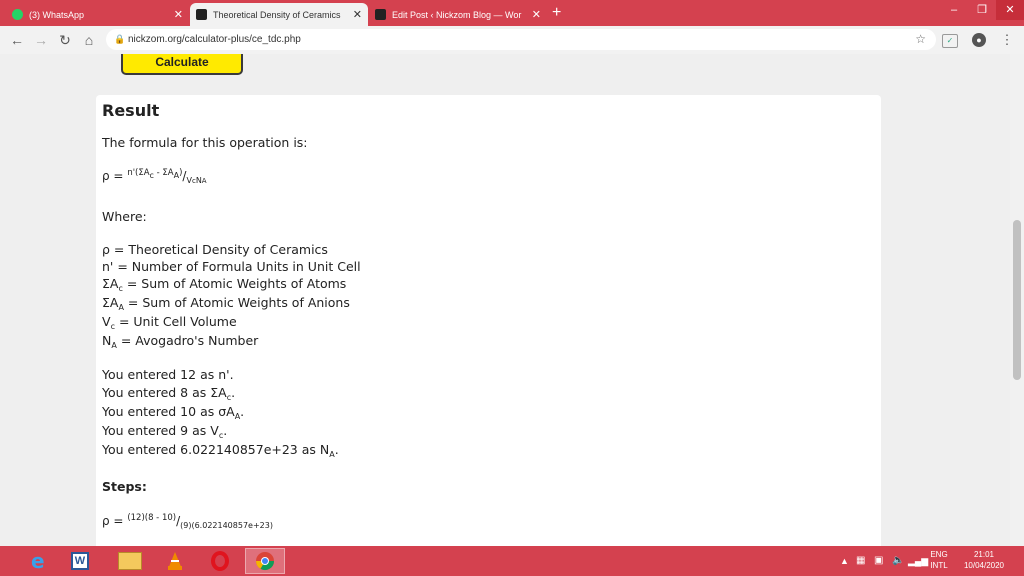  What do you see at coordinates (979, 40) in the screenshot?
I see `profile-avatar-icon: ●` at bounding box center [979, 40].